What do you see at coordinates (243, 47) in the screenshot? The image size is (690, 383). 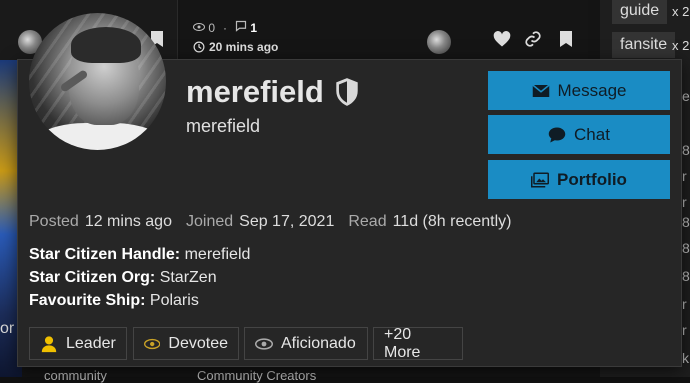 I see `post-time-text: 20 mins ago` at bounding box center [243, 47].